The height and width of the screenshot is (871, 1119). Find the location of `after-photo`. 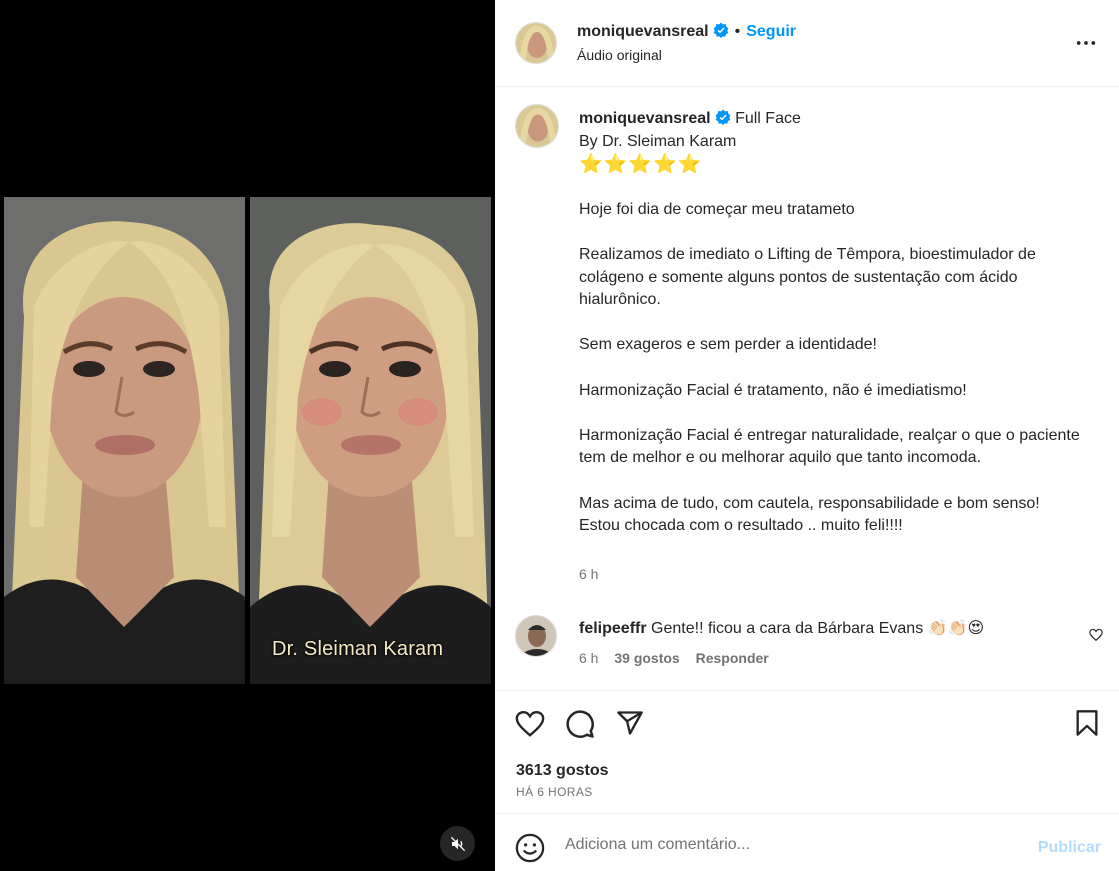

after-photo is located at coordinates (370, 440).